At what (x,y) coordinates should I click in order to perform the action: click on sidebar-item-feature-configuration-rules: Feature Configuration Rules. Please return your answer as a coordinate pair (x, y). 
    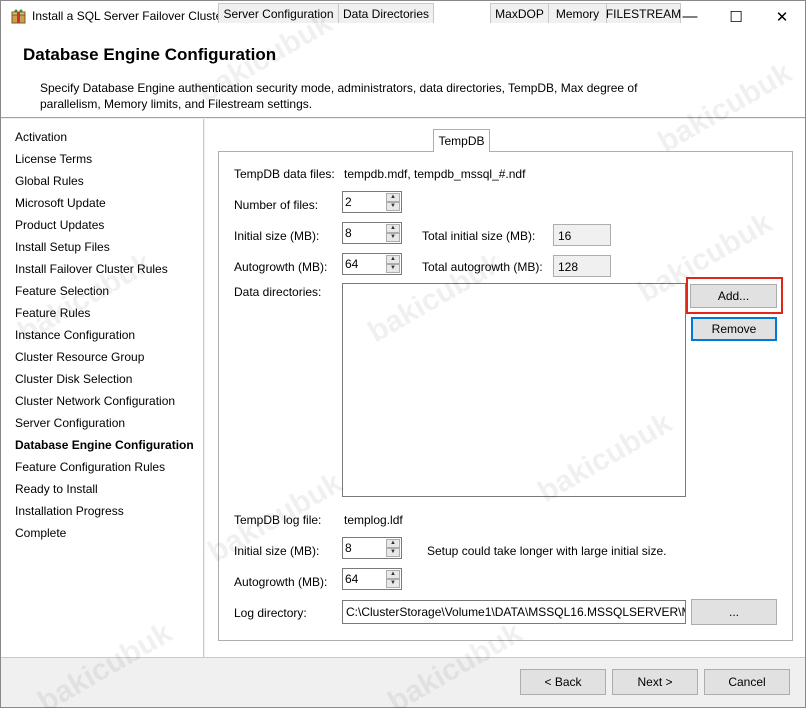
    Looking at the image, I should click on (90, 467).